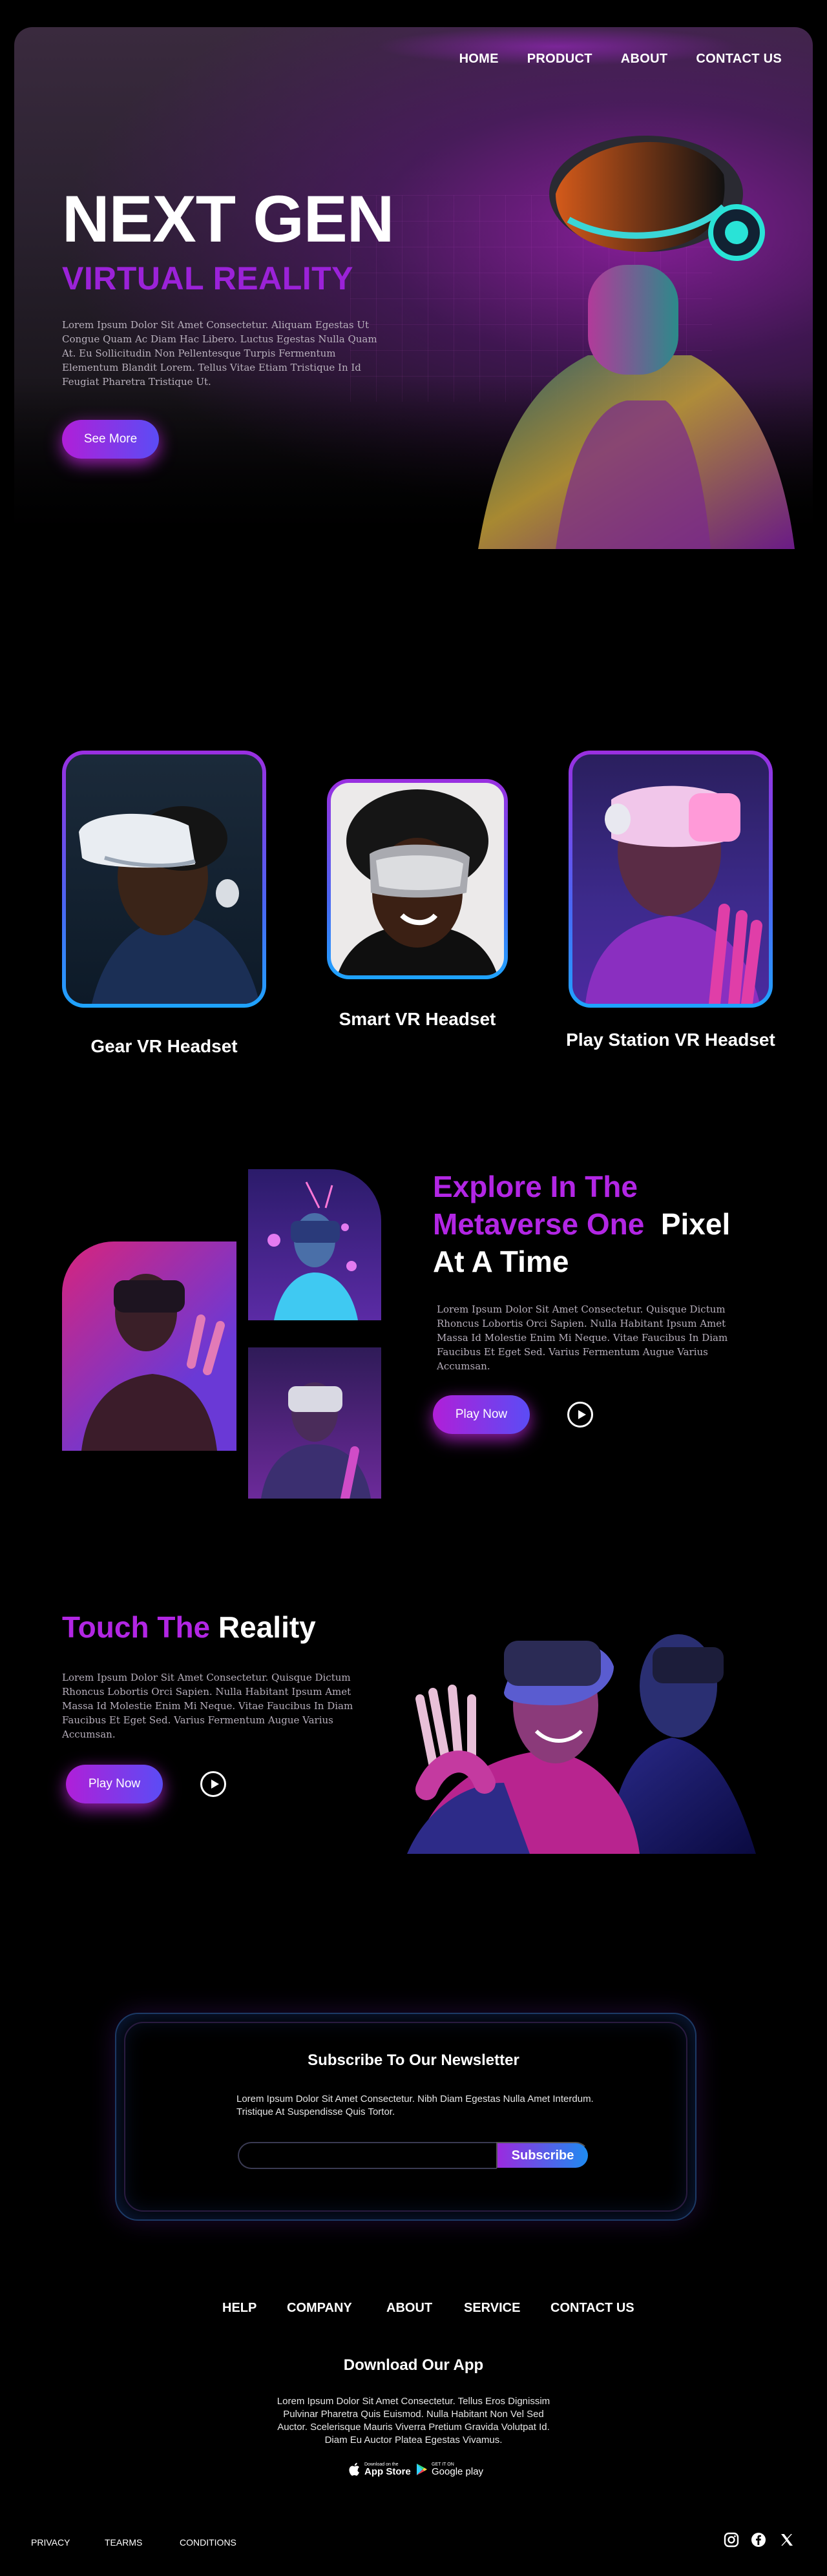 This screenshot has height=2576, width=827. Describe the element at coordinates (114, 1784) in the screenshot. I see `reality-play-now-button: Play Now` at that location.